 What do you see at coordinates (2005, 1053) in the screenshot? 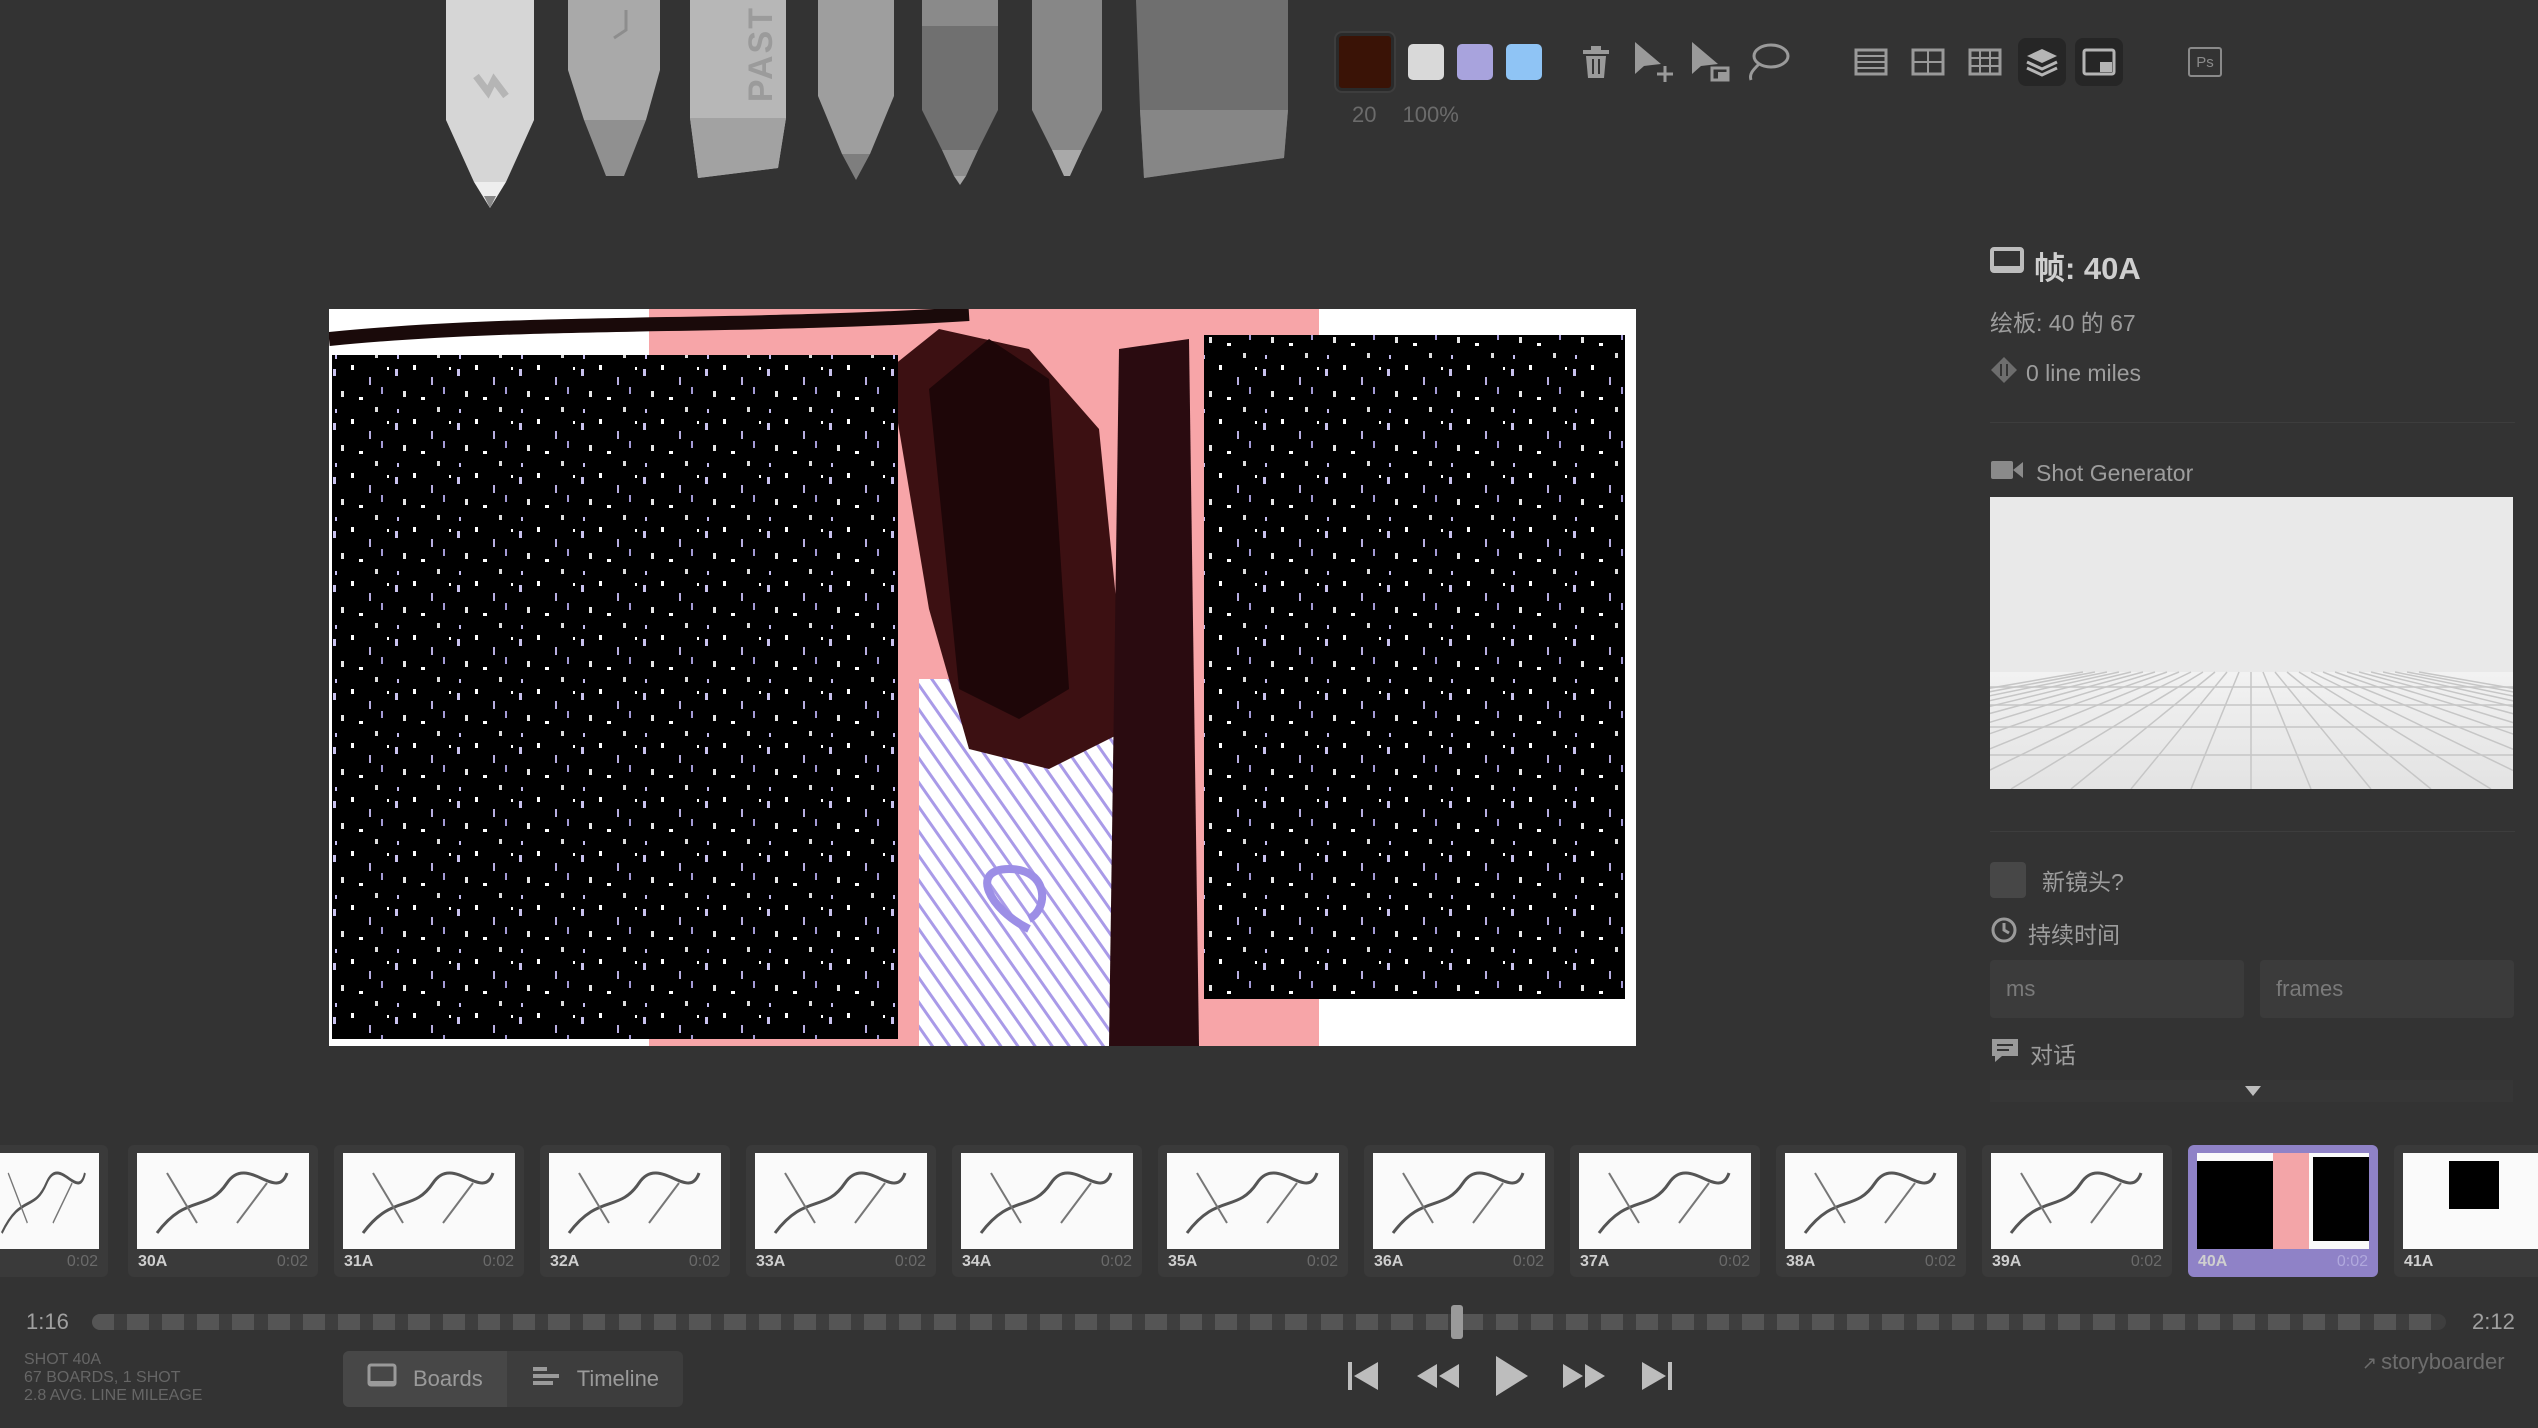
I see `speech-bubble-icon` at bounding box center [2005, 1053].